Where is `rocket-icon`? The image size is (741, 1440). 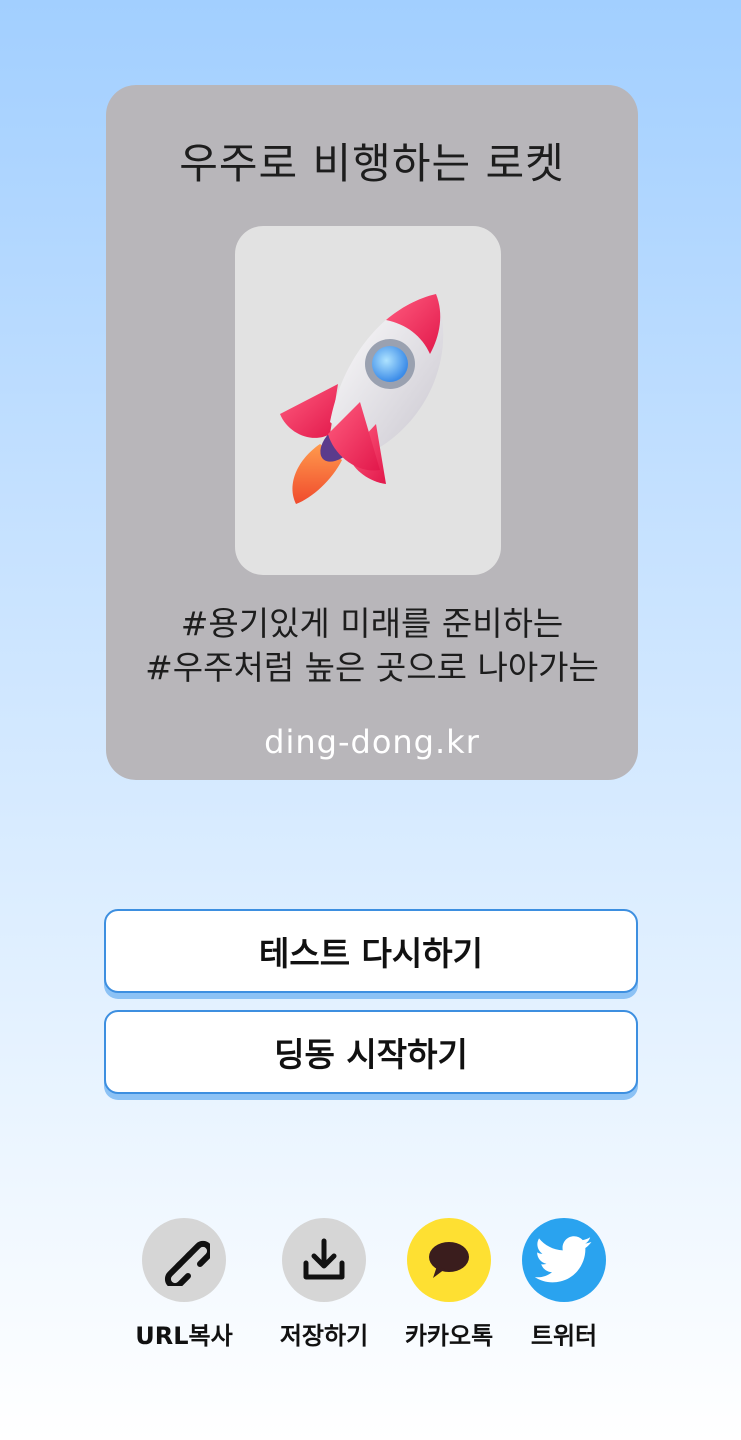 rocket-icon is located at coordinates (362, 399).